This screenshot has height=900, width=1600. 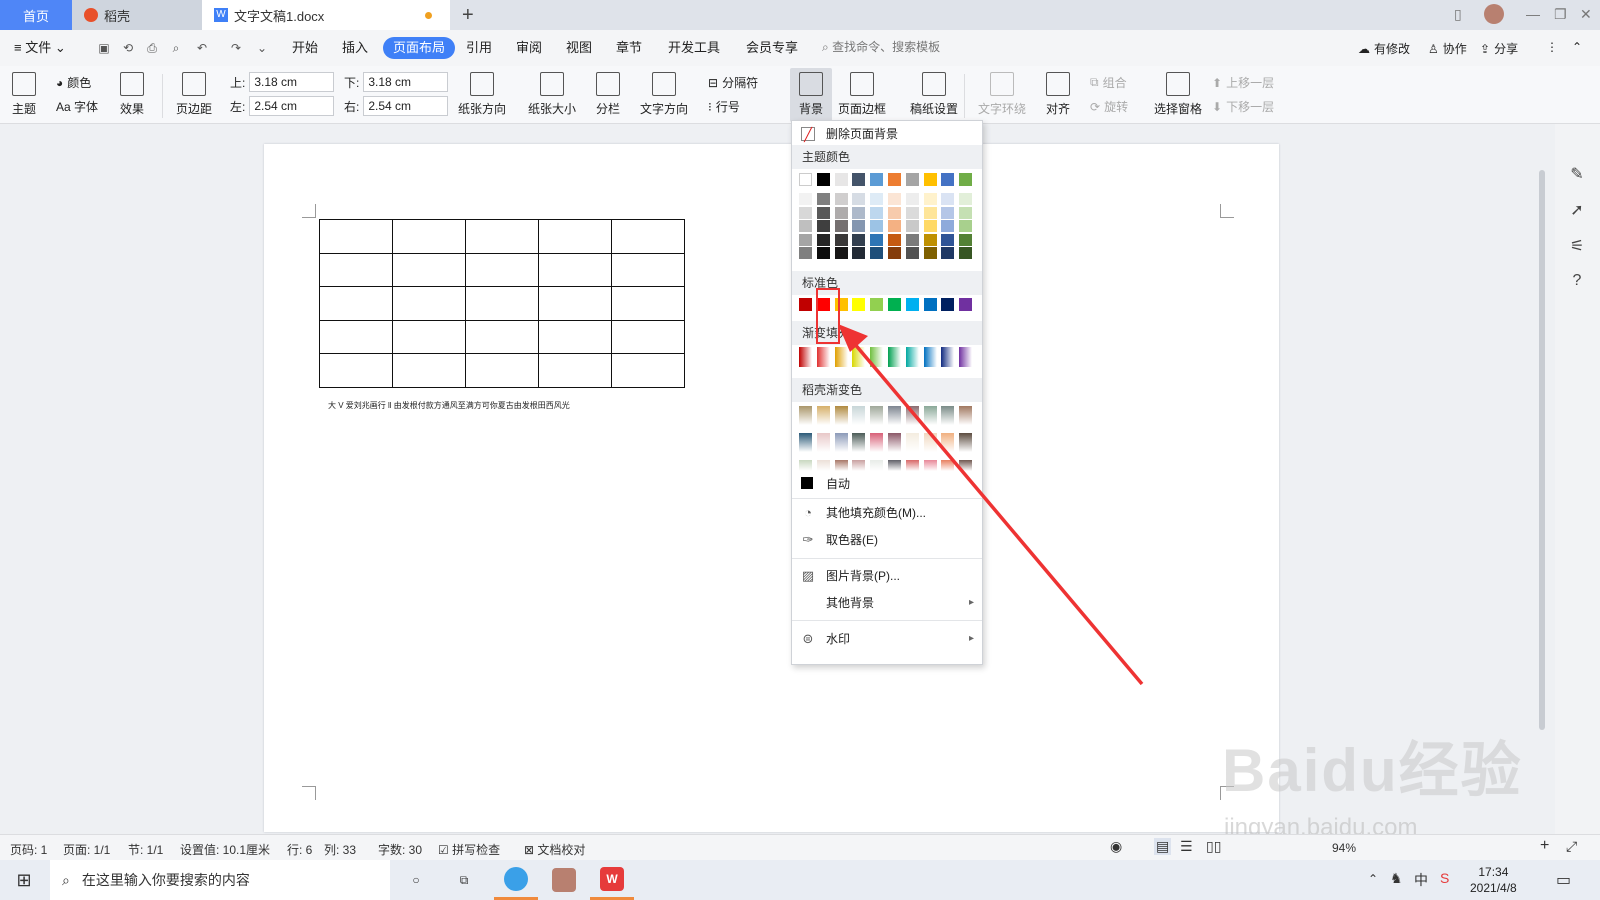 I want to click on clock-time: 17:34, so click(x=1493, y=872).